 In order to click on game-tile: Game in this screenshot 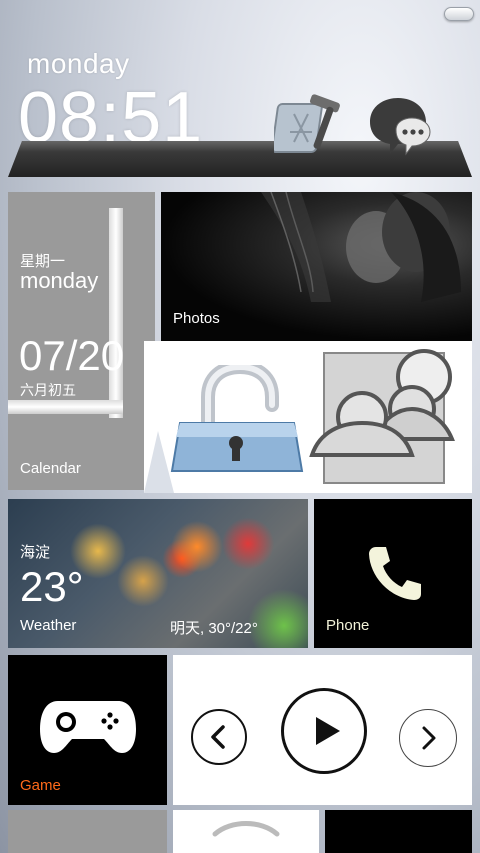, I will do `click(87, 730)`.